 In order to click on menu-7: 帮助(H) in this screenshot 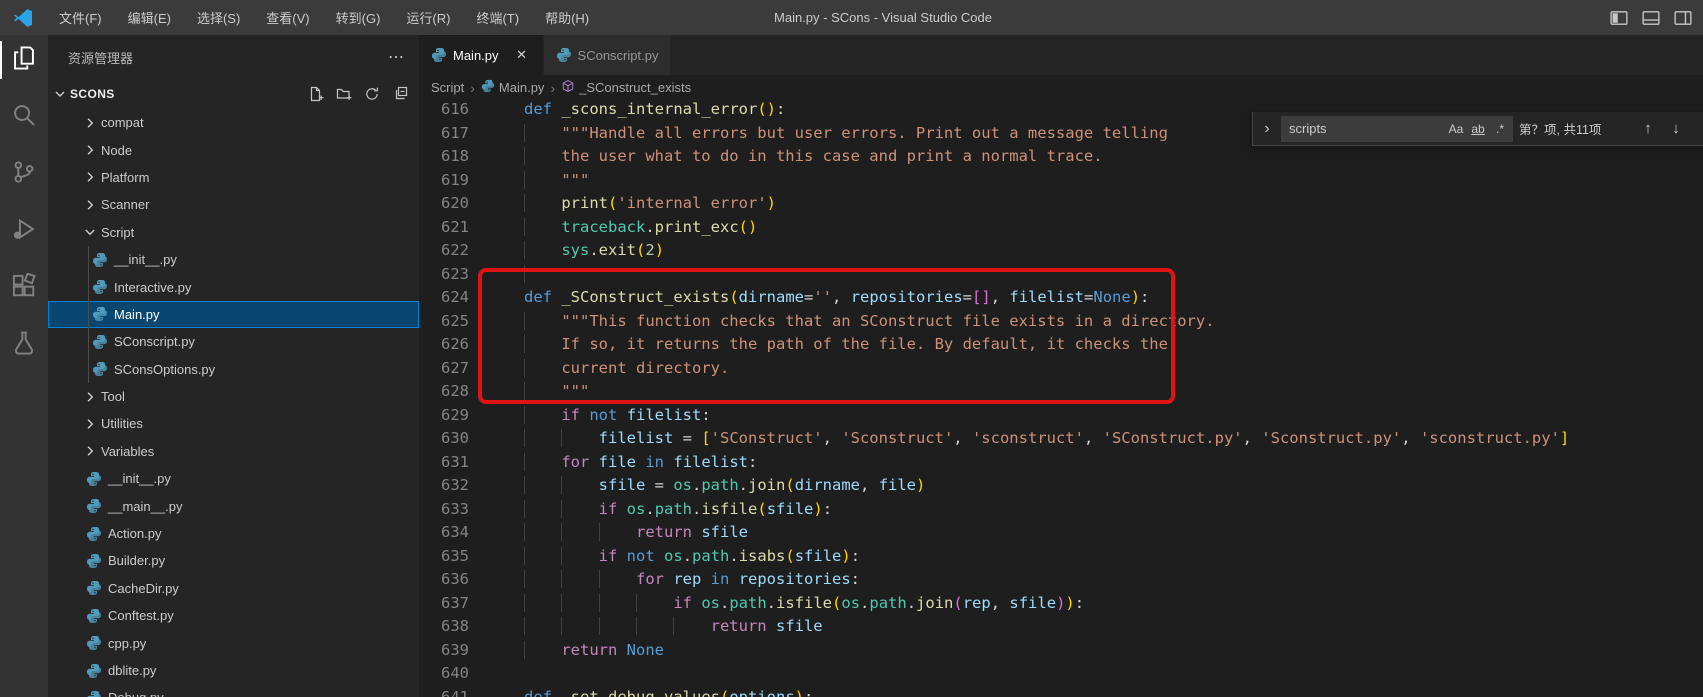, I will do `click(567, 17)`.